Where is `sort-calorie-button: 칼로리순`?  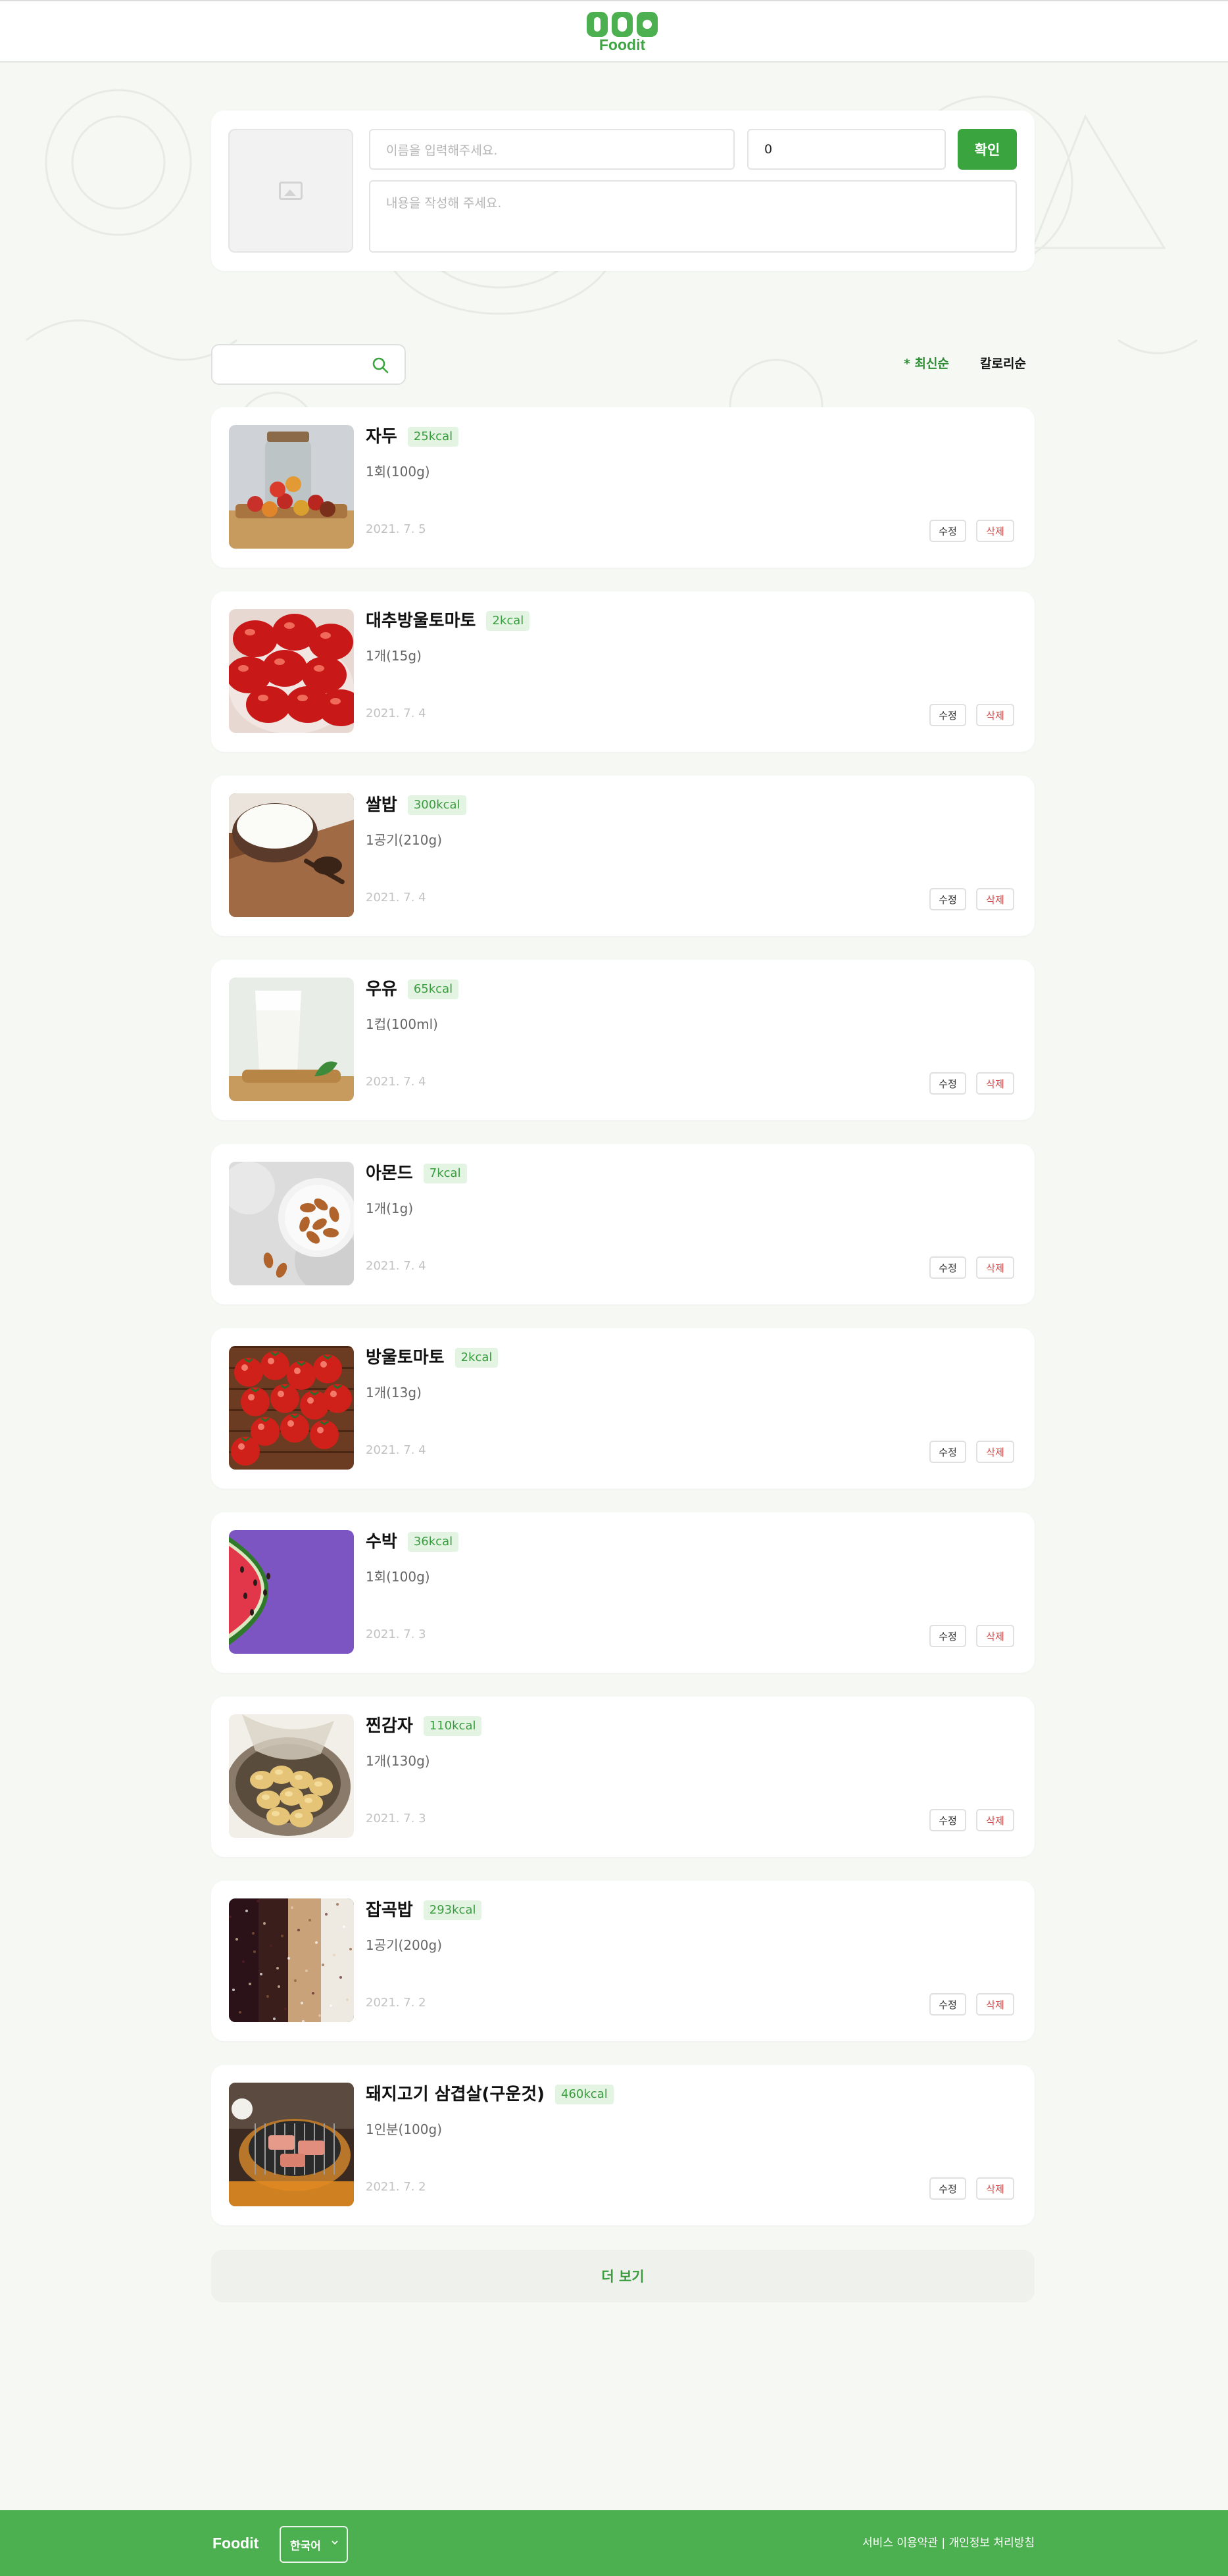 sort-calorie-button: 칼로리순 is located at coordinates (1003, 363).